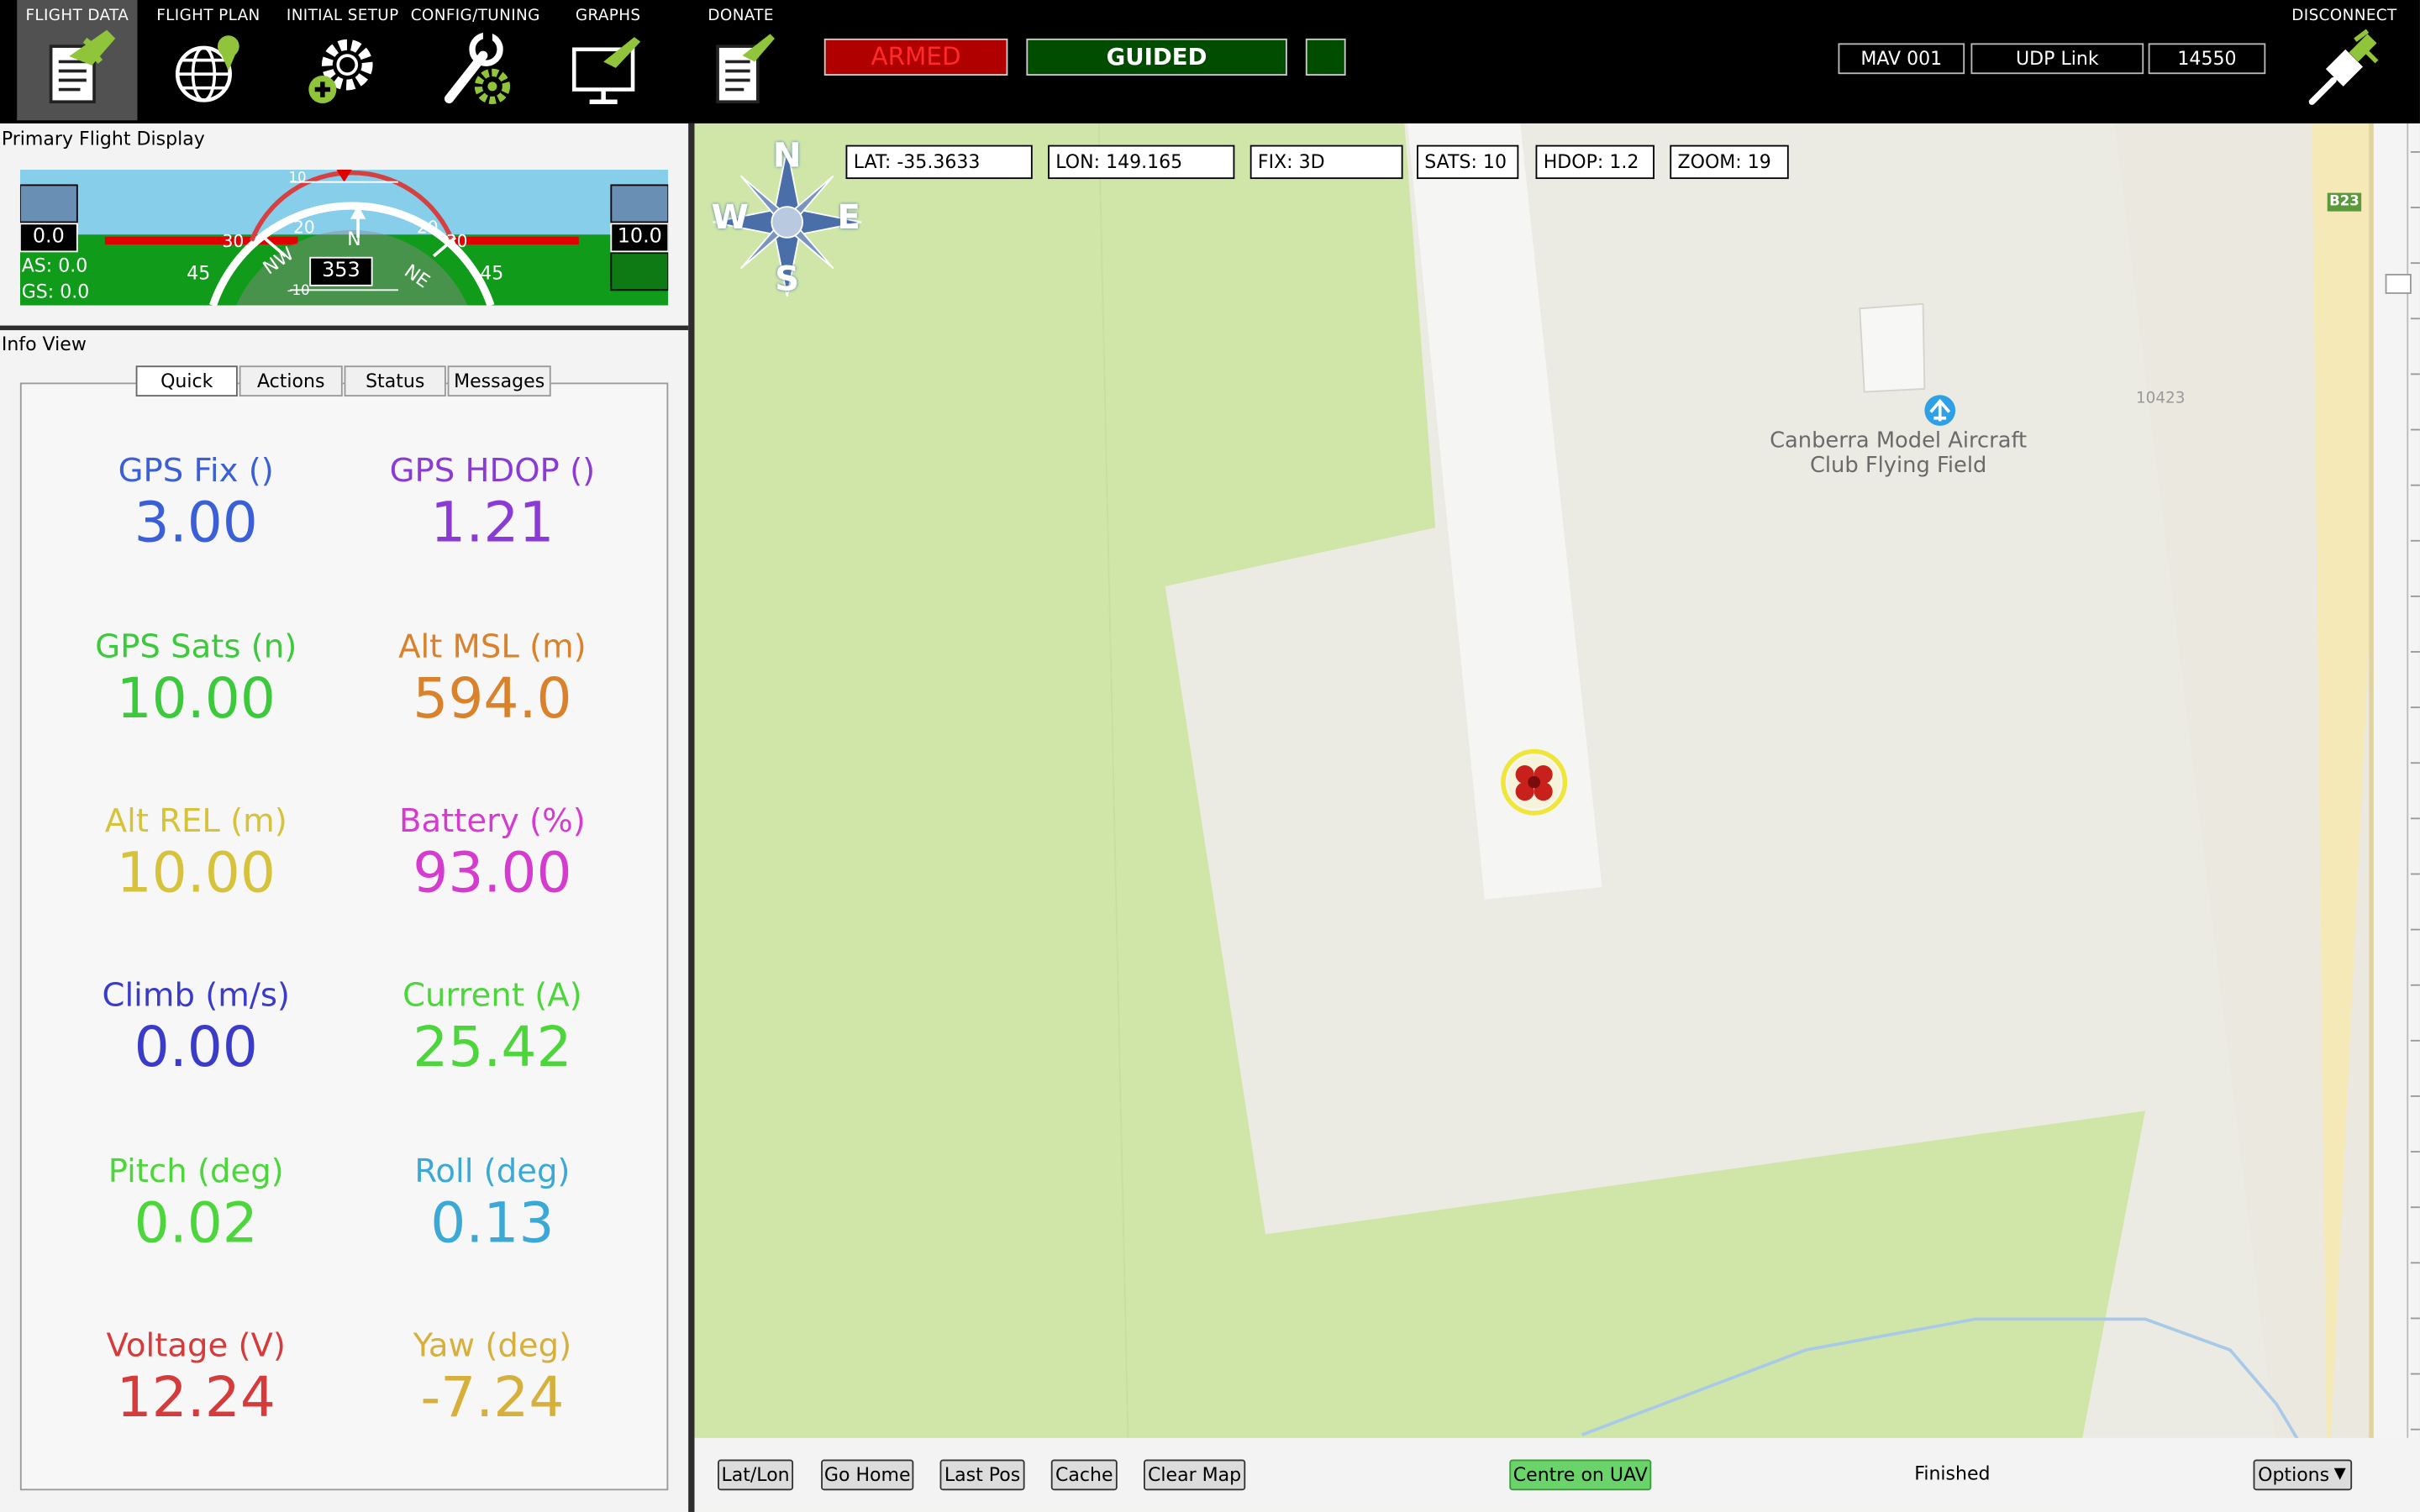 The image size is (2420, 1512). What do you see at coordinates (196, 471) in the screenshot?
I see `quick-label: GPS Fix ()` at bounding box center [196, 471].